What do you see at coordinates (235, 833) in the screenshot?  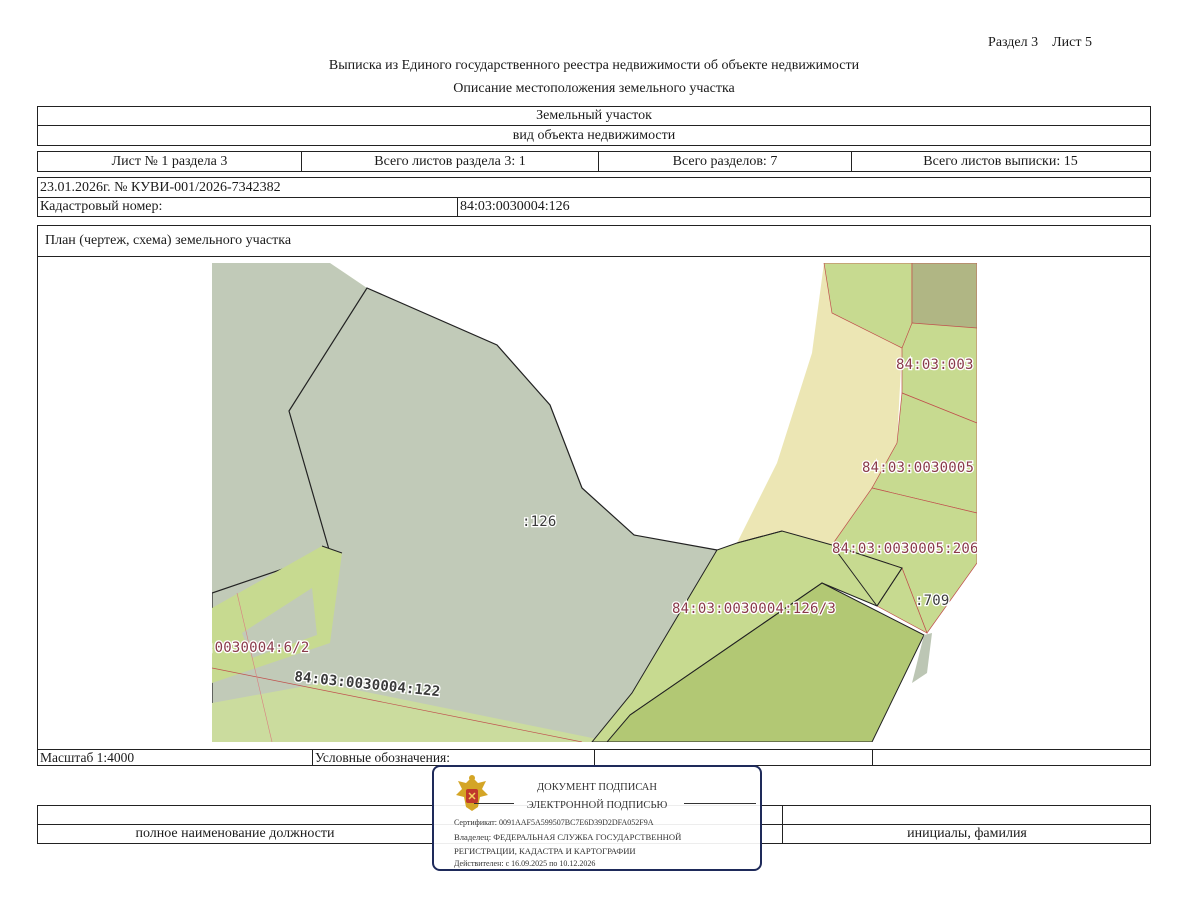 I see `position-caption: полное наименование должности` at bounding box center [235, 833].